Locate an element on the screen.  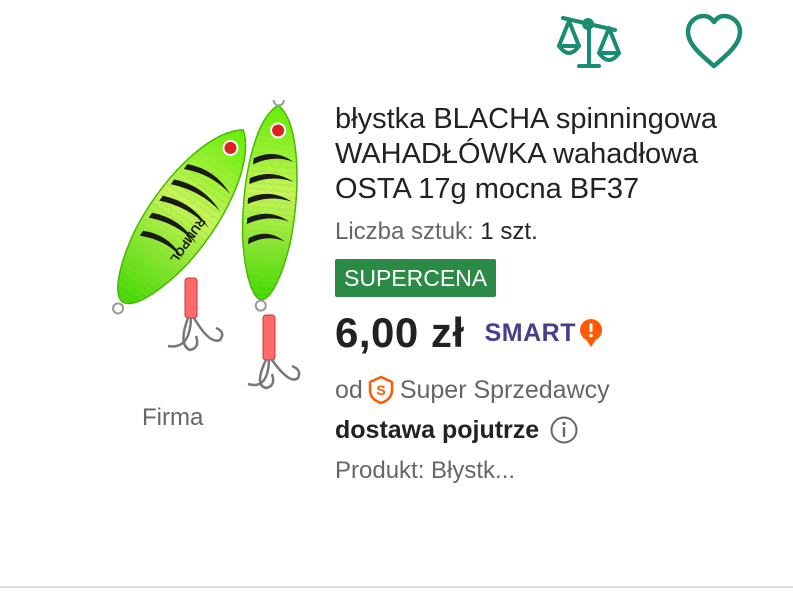
scale-compare-icon is located at coordinates (589, 42).